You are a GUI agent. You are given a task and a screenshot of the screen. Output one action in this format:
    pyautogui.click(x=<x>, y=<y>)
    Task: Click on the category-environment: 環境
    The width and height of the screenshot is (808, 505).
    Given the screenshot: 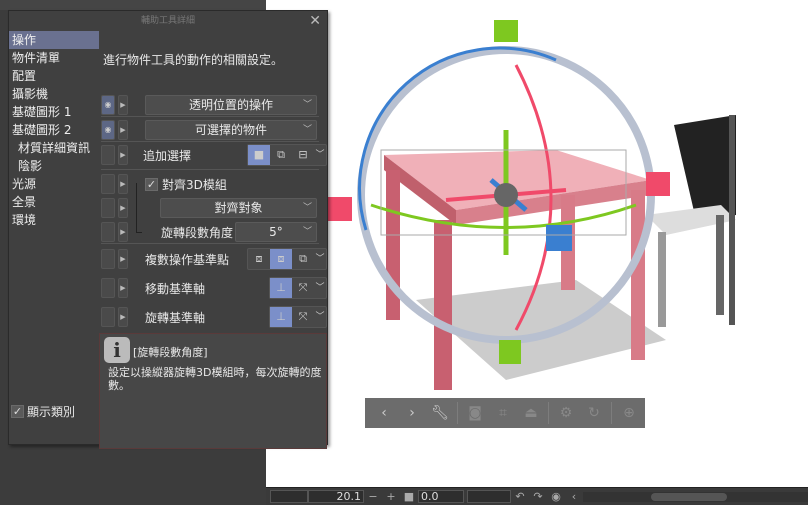 What is the action you would take?
    pyautogui.click(x=54, y=220)
    